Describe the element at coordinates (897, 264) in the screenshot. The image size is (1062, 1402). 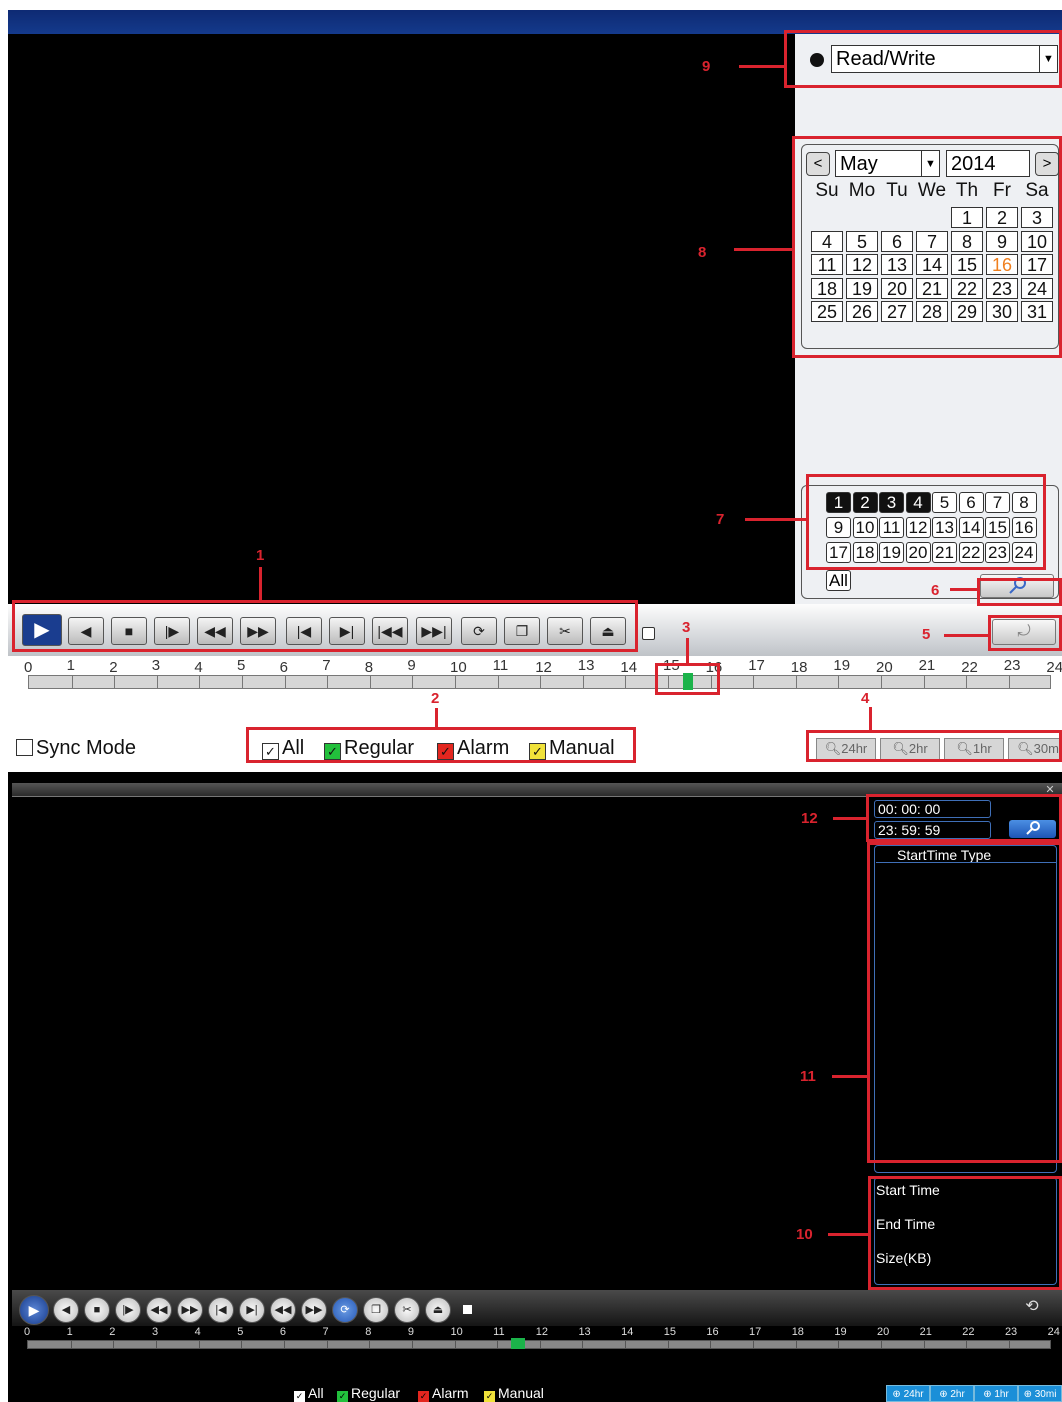
I see `calendar-day: 13` at that location.